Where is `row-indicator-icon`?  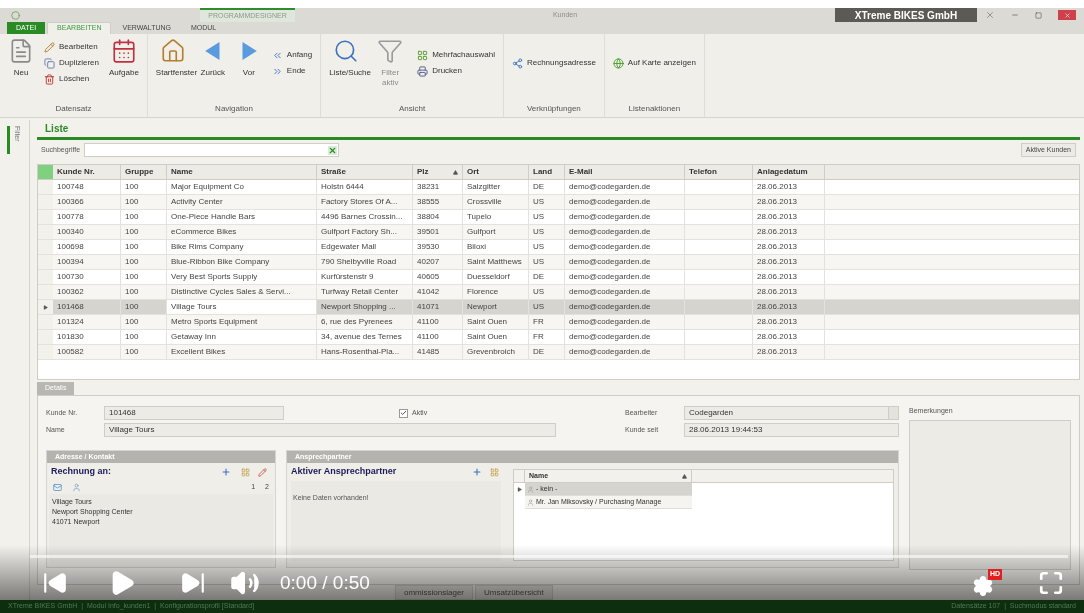
row-indicator-icon is located at coordinates (45, 307).